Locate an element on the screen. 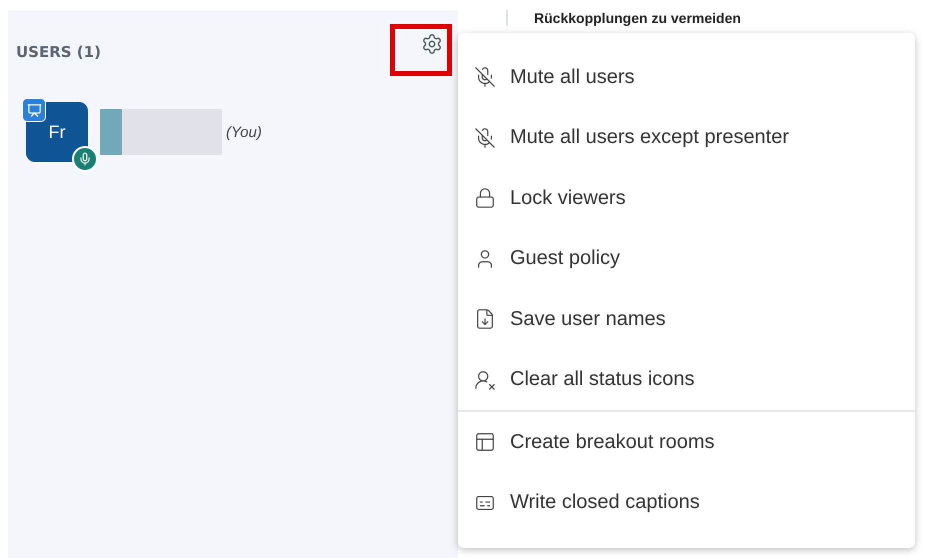 The width and height of the screenshot is (925, 558). menu-item: Write closed captions is located at coordinates (686, 502).